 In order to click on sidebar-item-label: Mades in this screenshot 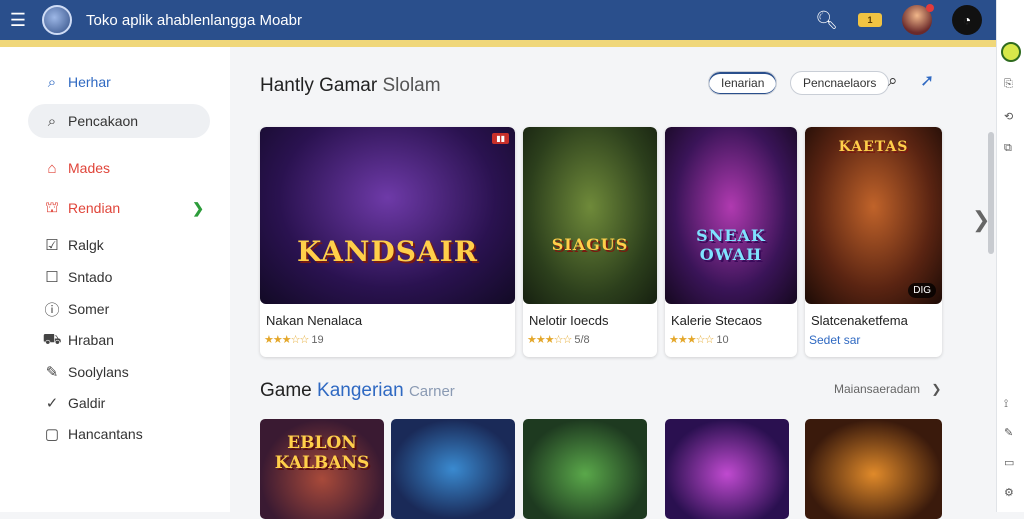, I will do `click(89, 168)`.